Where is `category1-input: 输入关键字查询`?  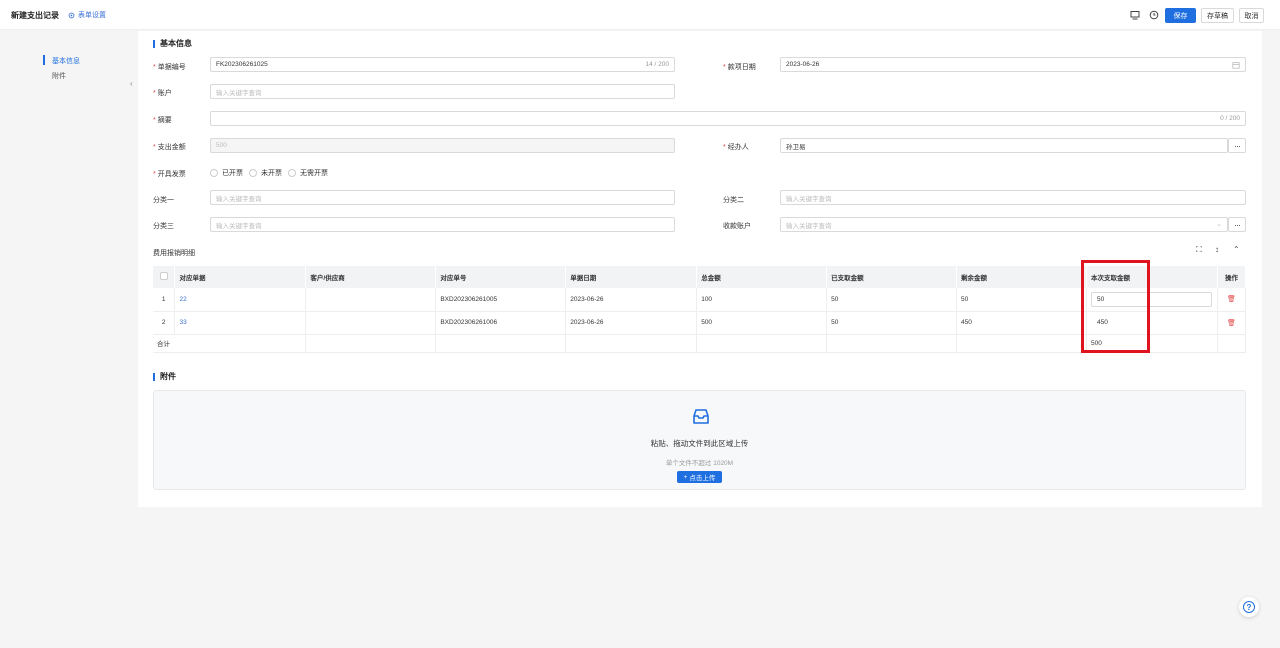 category1-input: 输入关键字查询 is located at coordinates (442, 197).